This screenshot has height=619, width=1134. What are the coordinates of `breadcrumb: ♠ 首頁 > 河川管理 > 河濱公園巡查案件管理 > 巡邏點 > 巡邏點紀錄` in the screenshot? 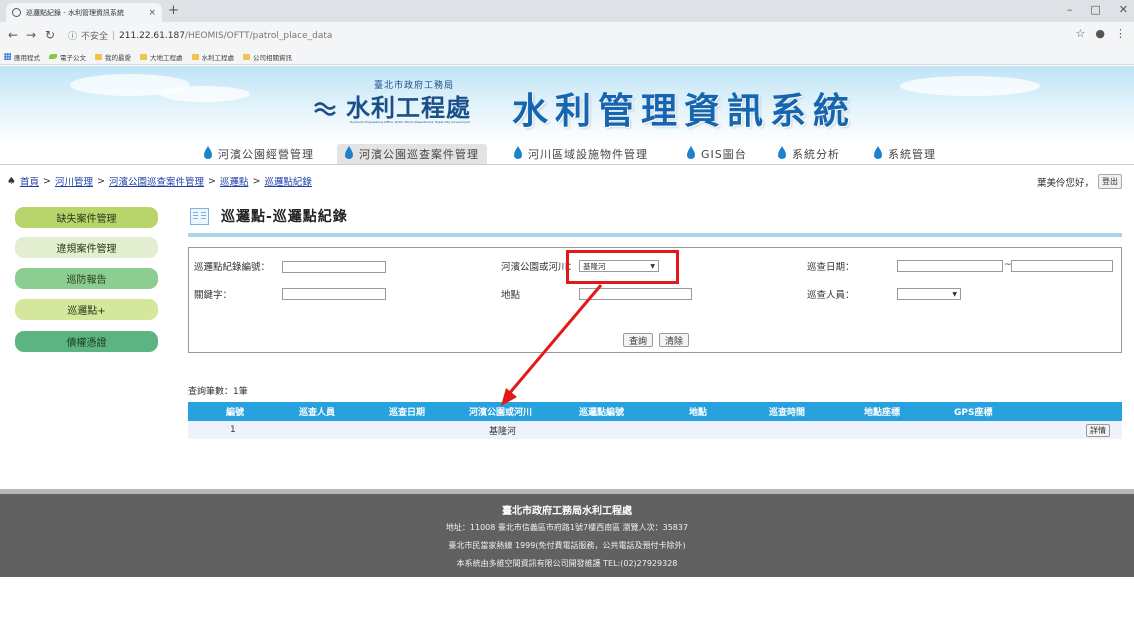 It's located at (159, 181).